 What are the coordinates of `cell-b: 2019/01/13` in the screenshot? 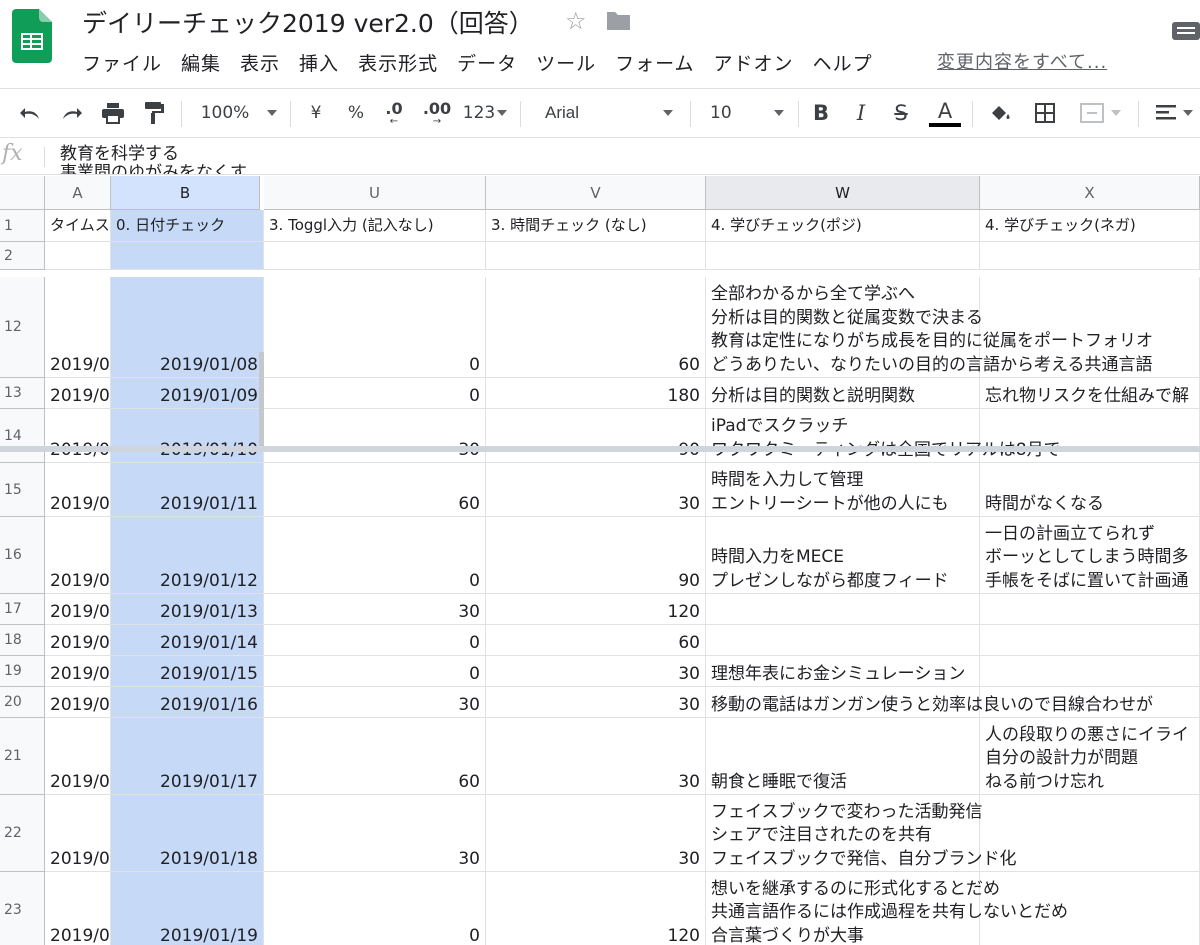 It's located at (187, 609).